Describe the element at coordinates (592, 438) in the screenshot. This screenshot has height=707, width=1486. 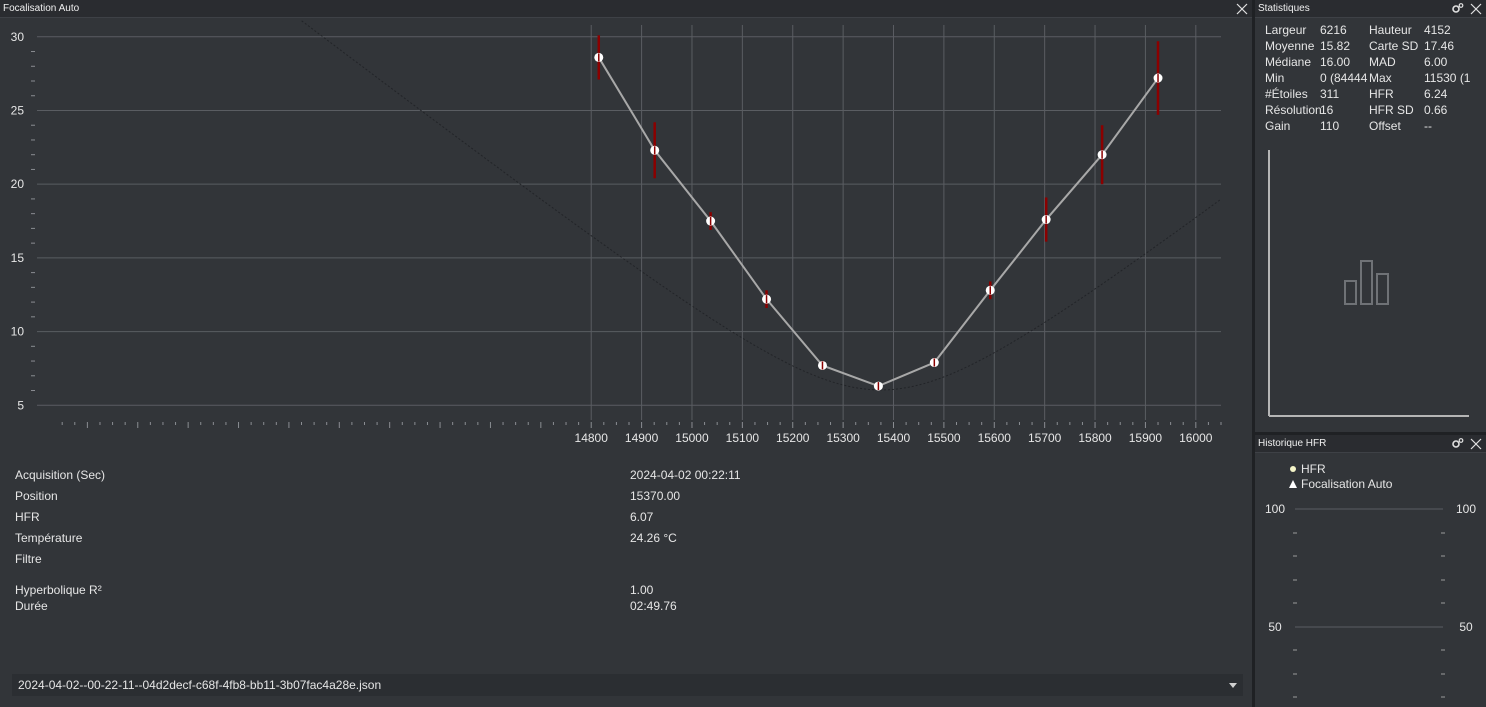
I see `x-tick-label: 14800` at that location.